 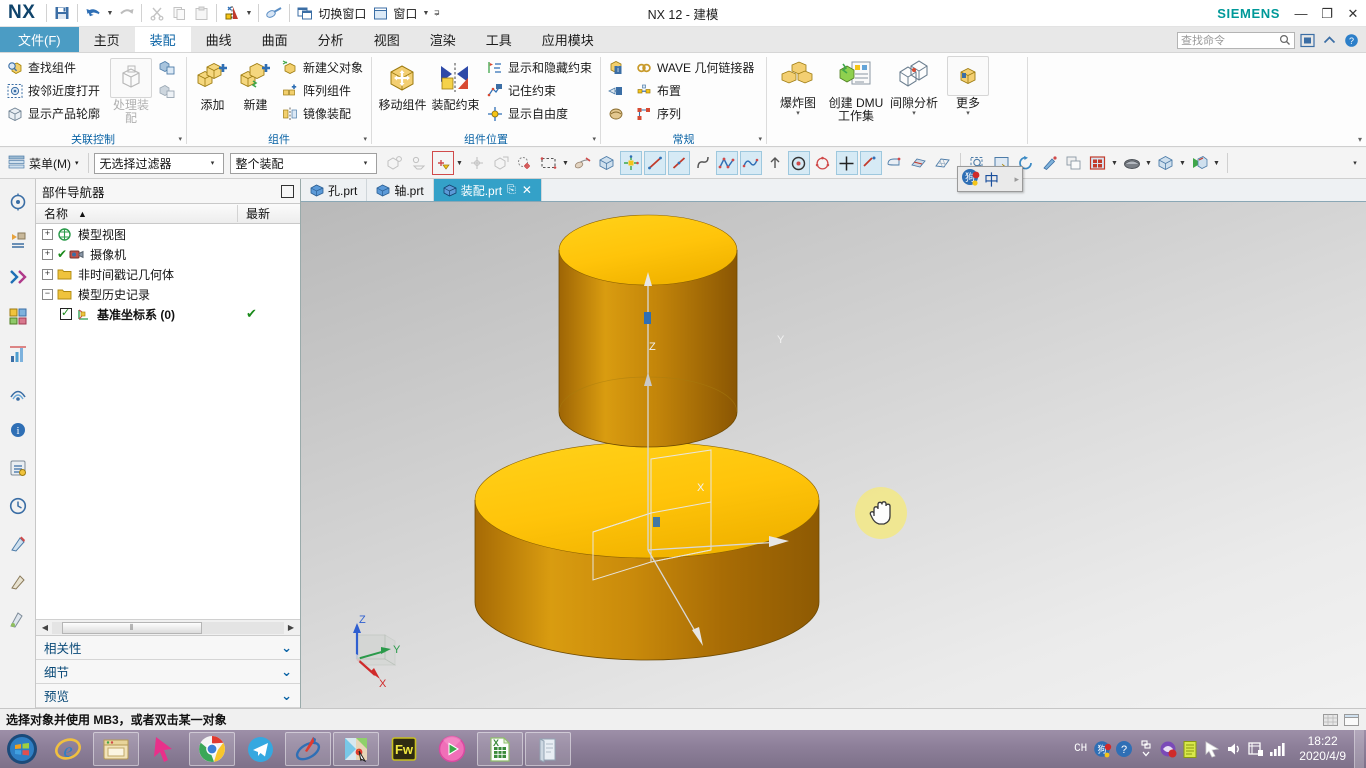 I want to click on fireworks-icon: Fw, so click(x=404, y=749).